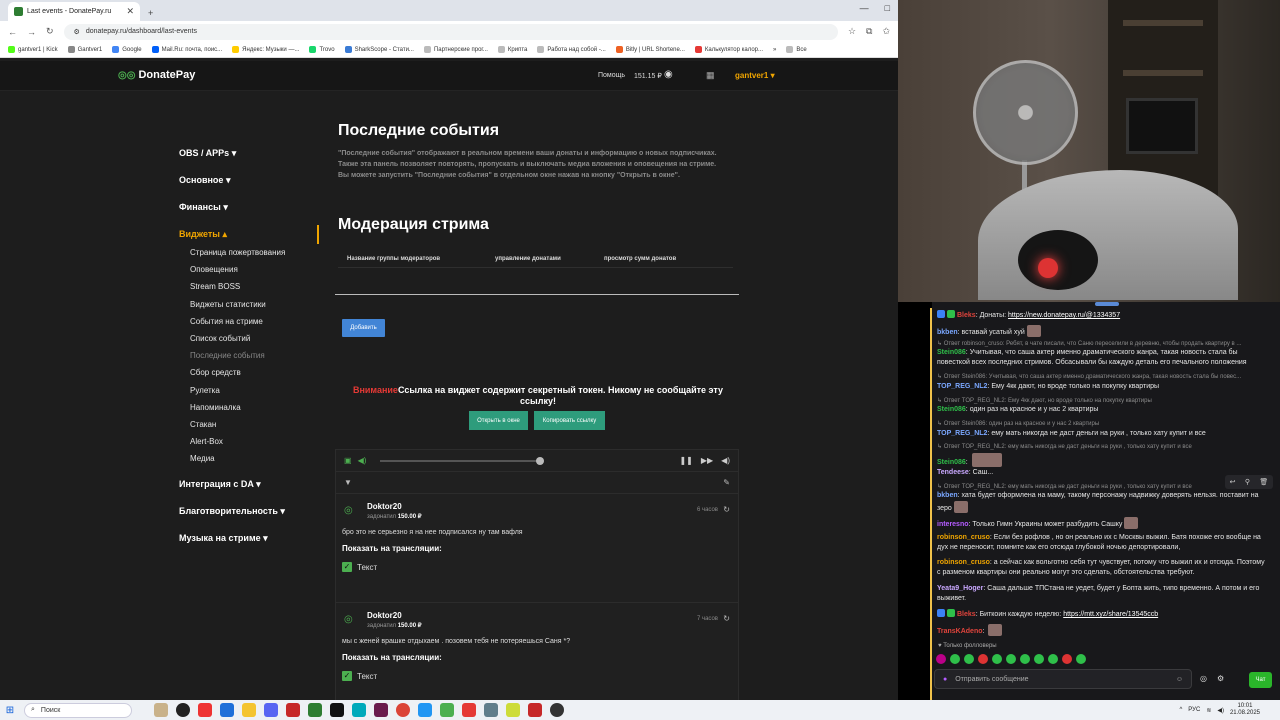 Image resolution: width=1280 pixels, height=720 pixels. I want to click on site-logo: ◎◎ DonatePay, so click(156, 75).